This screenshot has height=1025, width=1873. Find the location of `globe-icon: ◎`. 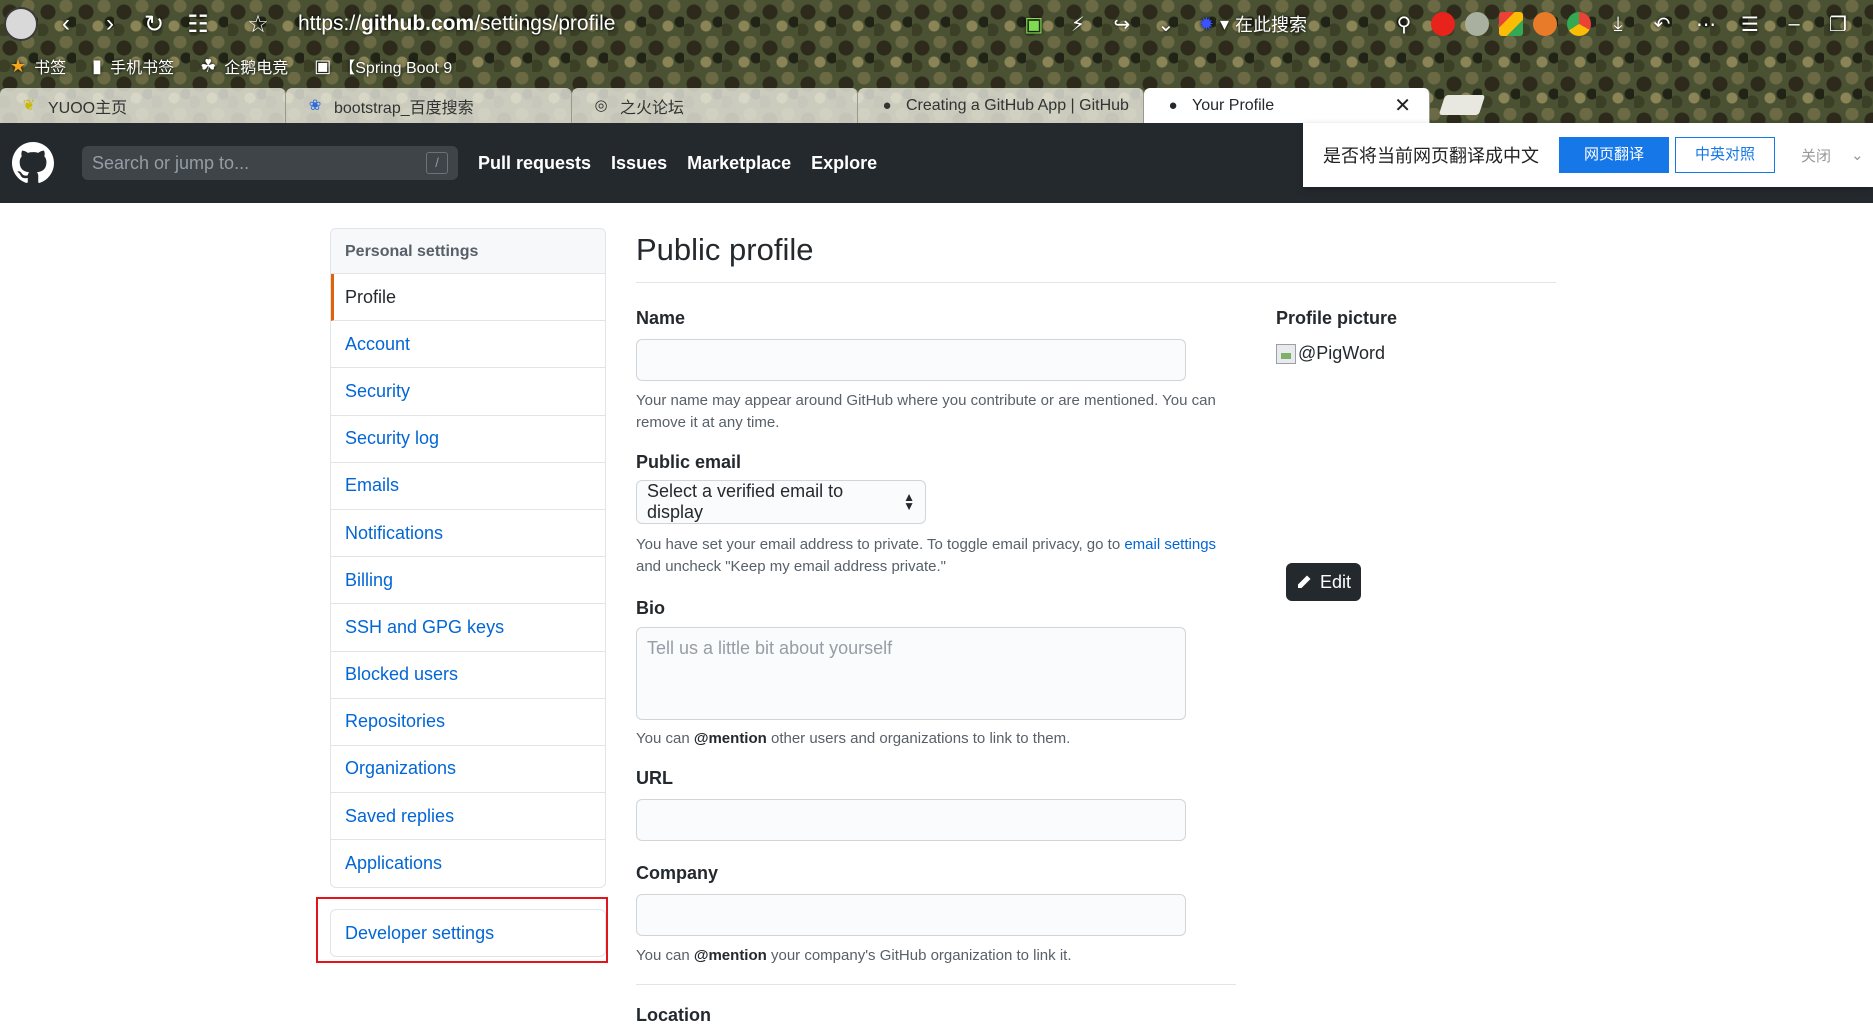

globe-icon: ◎ is located at coordinates (601, 105).